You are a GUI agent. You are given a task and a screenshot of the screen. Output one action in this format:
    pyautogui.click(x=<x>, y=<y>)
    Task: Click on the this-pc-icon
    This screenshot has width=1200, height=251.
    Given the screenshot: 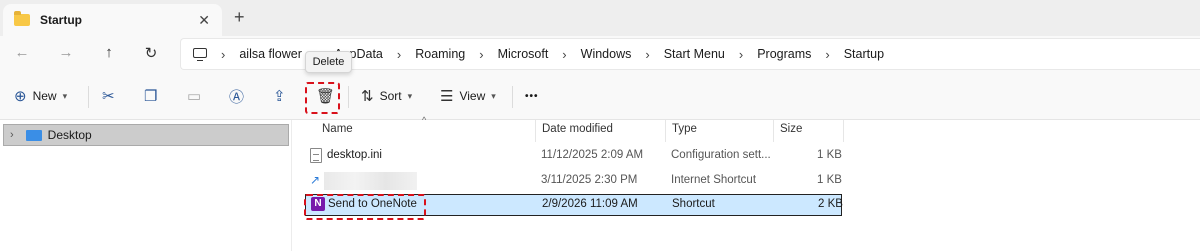 What is the action you would take?
    pyautogui.click(x=200, y=54)
    